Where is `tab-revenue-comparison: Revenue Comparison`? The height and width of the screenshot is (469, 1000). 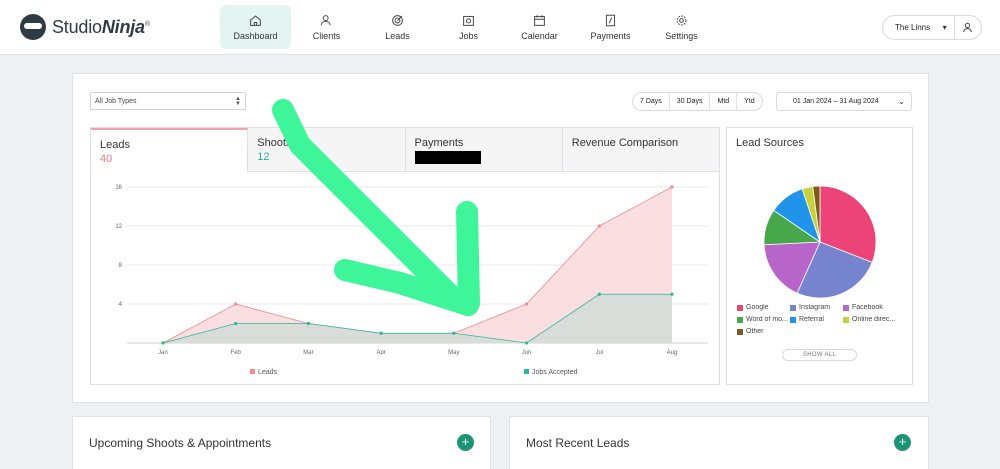
tab-revenue-comparison: Revenue Comparison is located at coordinates (640, 150).